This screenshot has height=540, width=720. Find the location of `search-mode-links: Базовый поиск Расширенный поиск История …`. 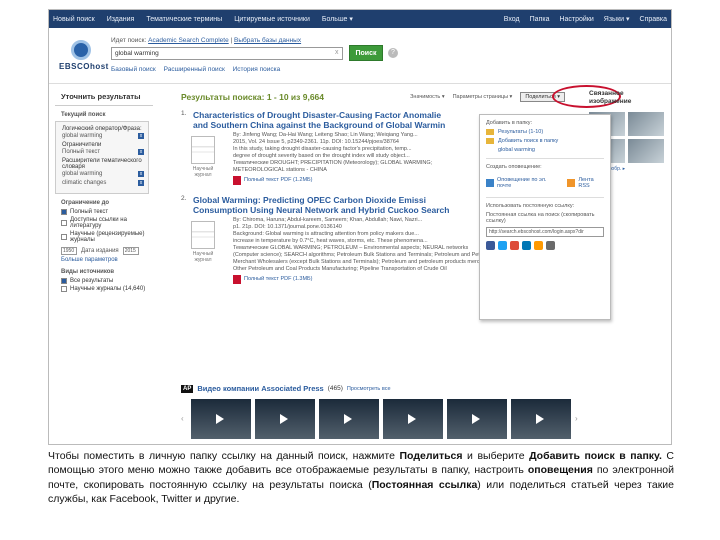

search-mode-links: Базовый поиск Расширенный поиск История … is located at coordinates (198, 69).